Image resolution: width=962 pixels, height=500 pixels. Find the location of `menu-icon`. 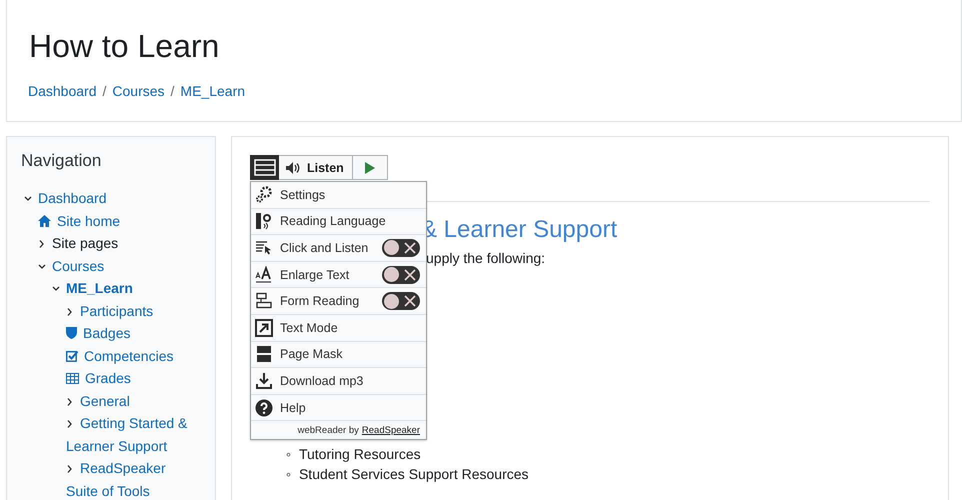

menu-icon is located at coordinates (265, 167).